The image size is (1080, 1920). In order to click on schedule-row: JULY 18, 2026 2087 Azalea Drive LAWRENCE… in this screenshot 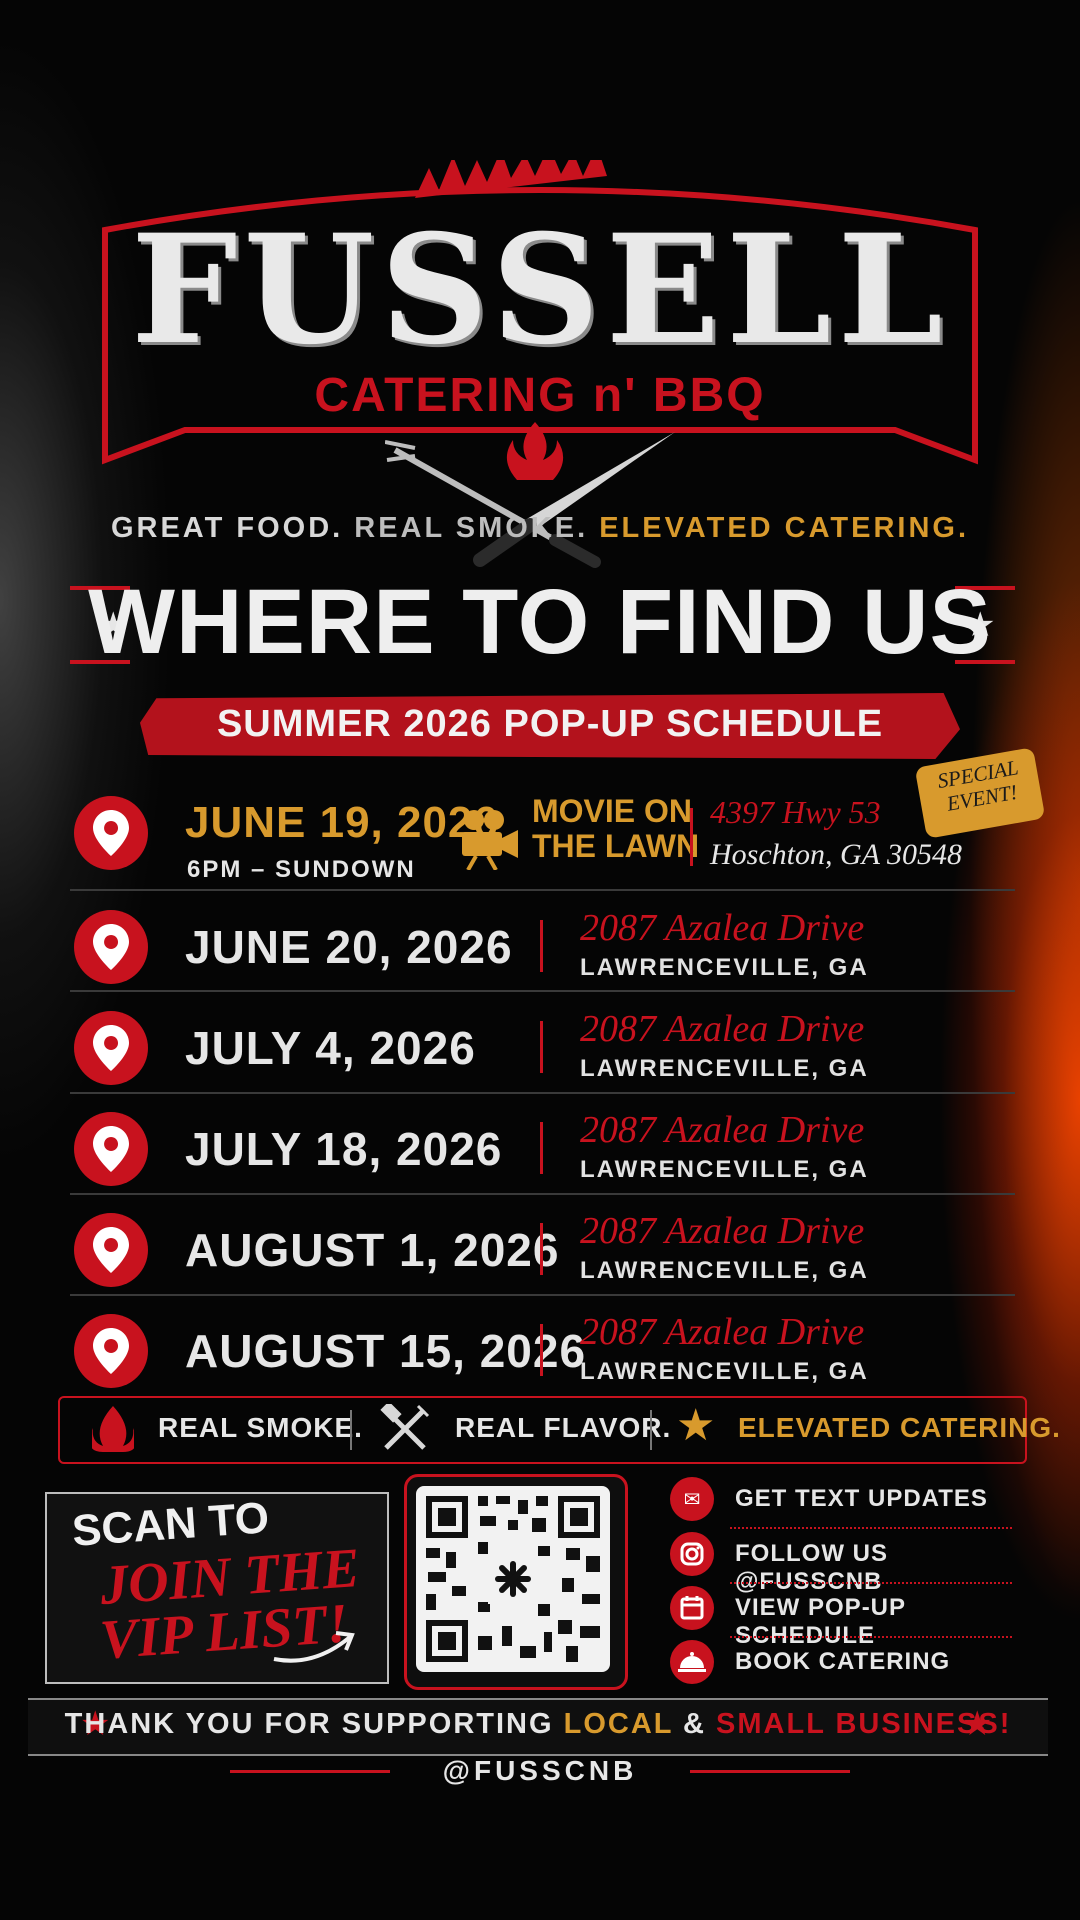, I will do `click(545, 1144)`.